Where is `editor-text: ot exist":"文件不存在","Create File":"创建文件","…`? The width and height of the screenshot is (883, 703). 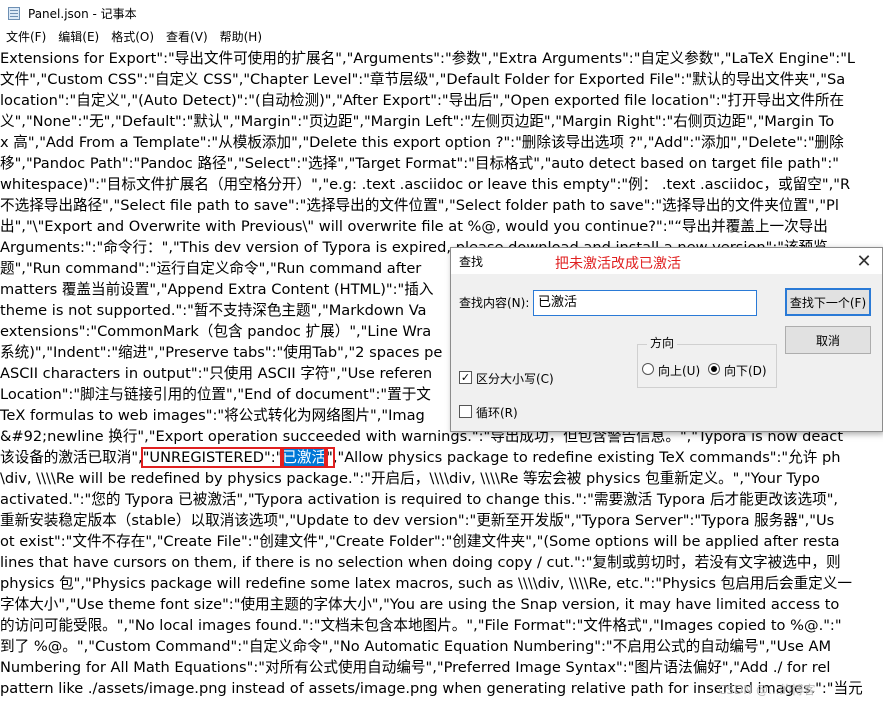 editor-text: ot exist":"文件不存在","Create File":"创建文件","… is located at coordinates (420, 541).